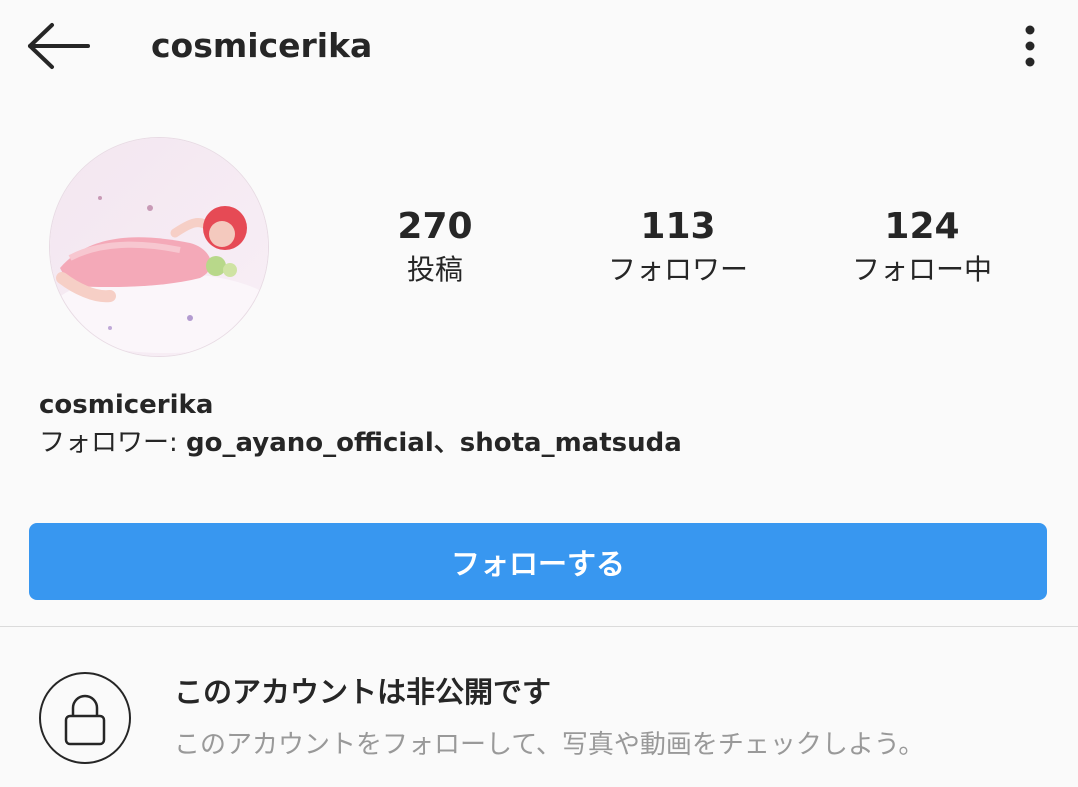  I want to click on private-account-title: このアカウントは非公開です, so click(363, 692).